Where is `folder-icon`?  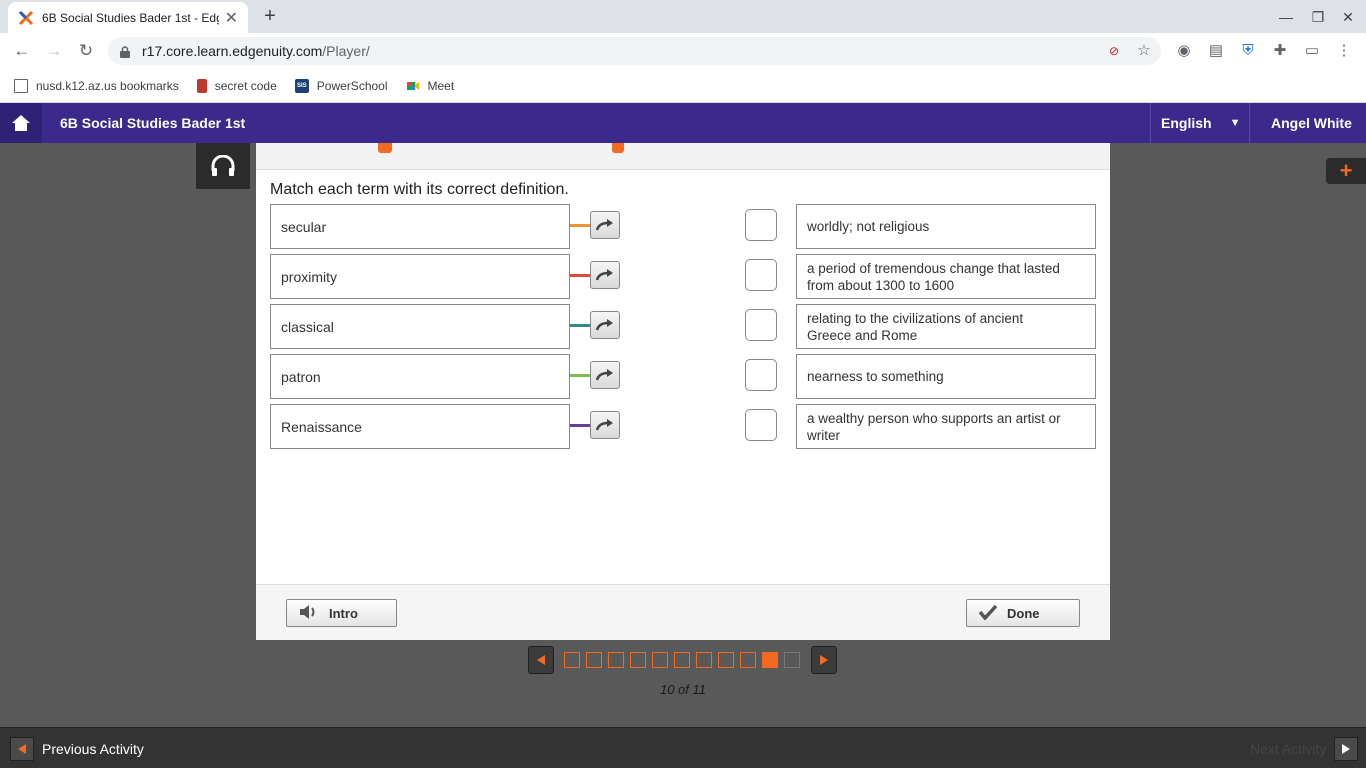 folder-icon is located at coordinates (21, 85).